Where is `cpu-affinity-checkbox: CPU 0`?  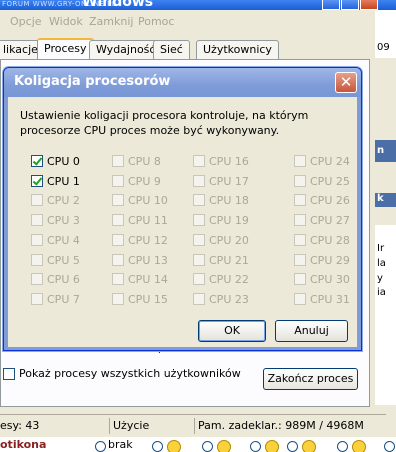 cpu-affinity-checkbox: CPU 0 is located at coordinates (55, 161).